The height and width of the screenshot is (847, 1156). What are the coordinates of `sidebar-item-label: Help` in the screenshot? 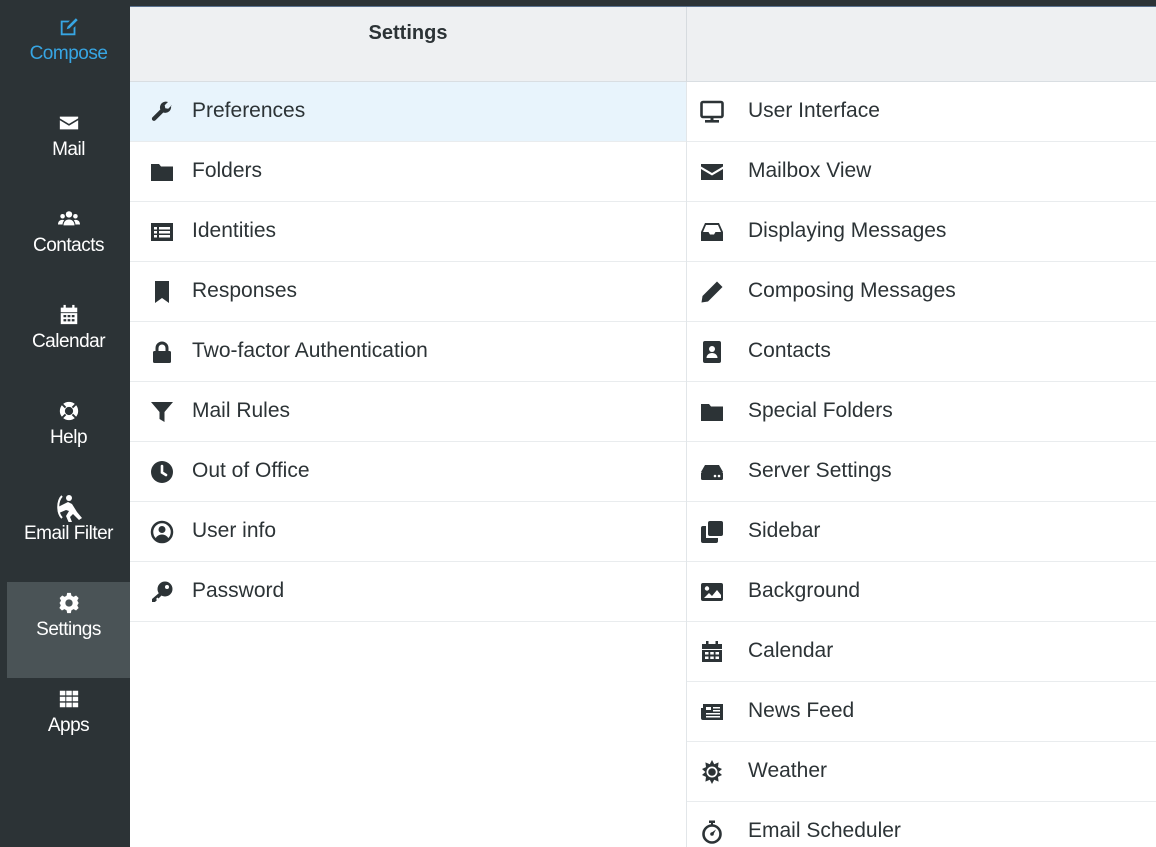 It's located at (68, 437).